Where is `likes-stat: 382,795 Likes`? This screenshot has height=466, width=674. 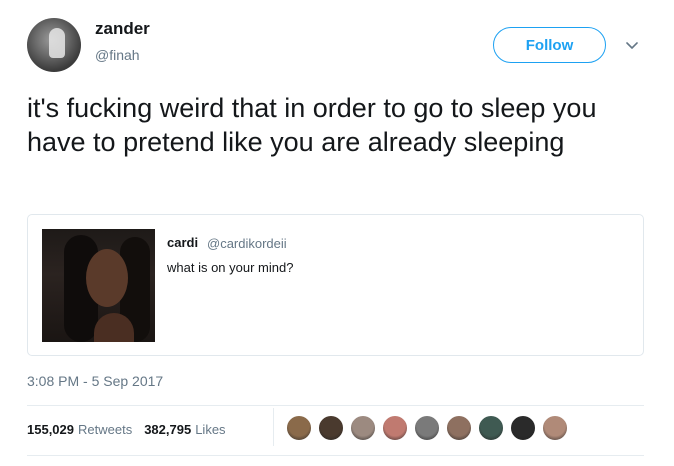 likes-stat: 382,795 Likes is located at coordinates (184, 429).